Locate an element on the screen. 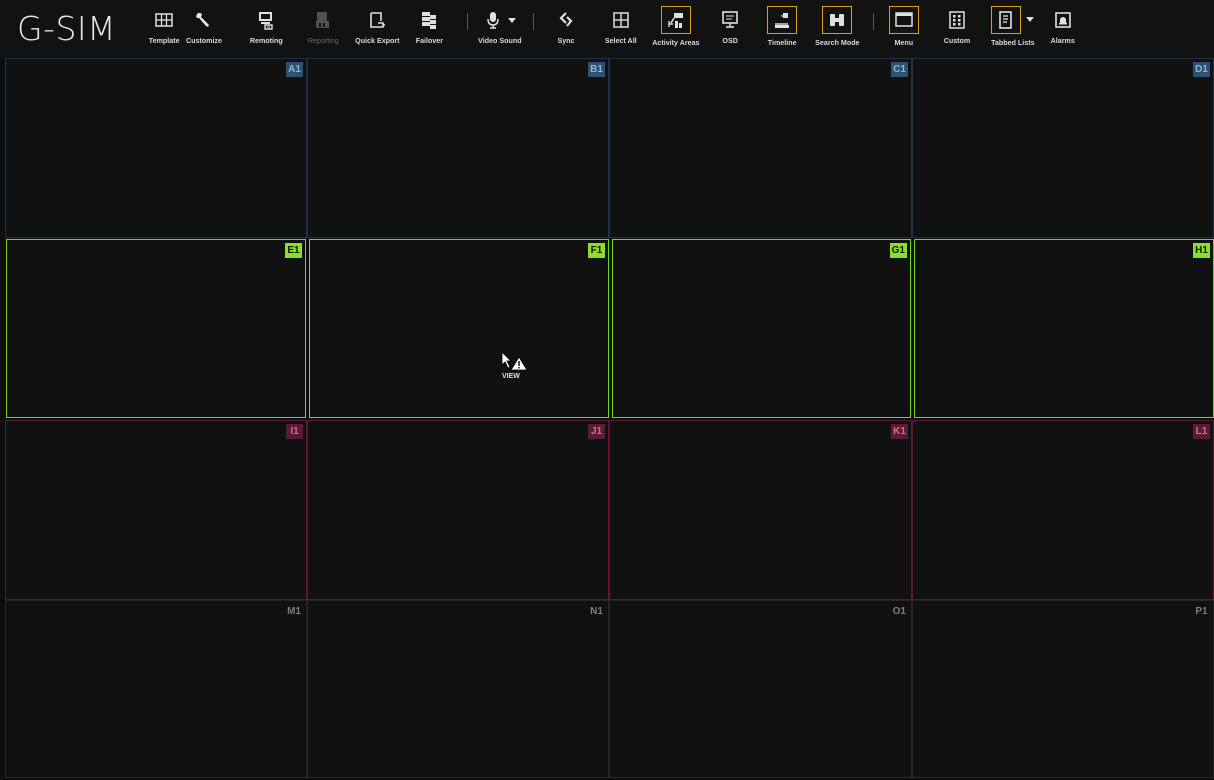  tile-label: A1 is located at coordinates (294, 69).